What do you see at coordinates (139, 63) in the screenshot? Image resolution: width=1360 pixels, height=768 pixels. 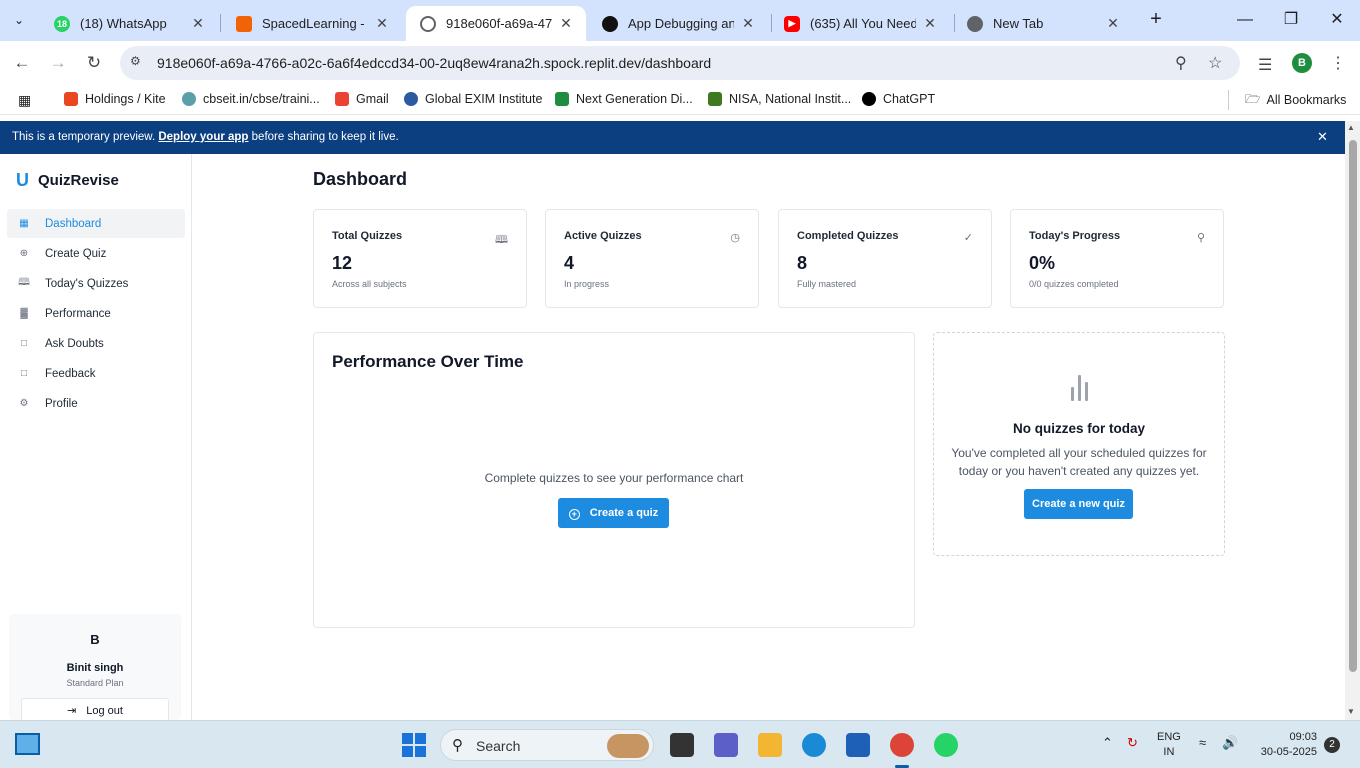 I see `site-settings-icon: ⚙` at bounding box center [139, 63].